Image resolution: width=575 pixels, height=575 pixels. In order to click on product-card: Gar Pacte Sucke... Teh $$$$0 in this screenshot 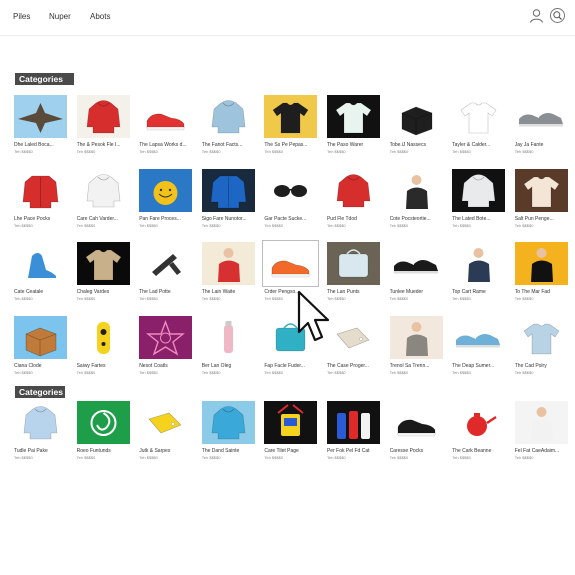, I will do `click(291, 203)`.